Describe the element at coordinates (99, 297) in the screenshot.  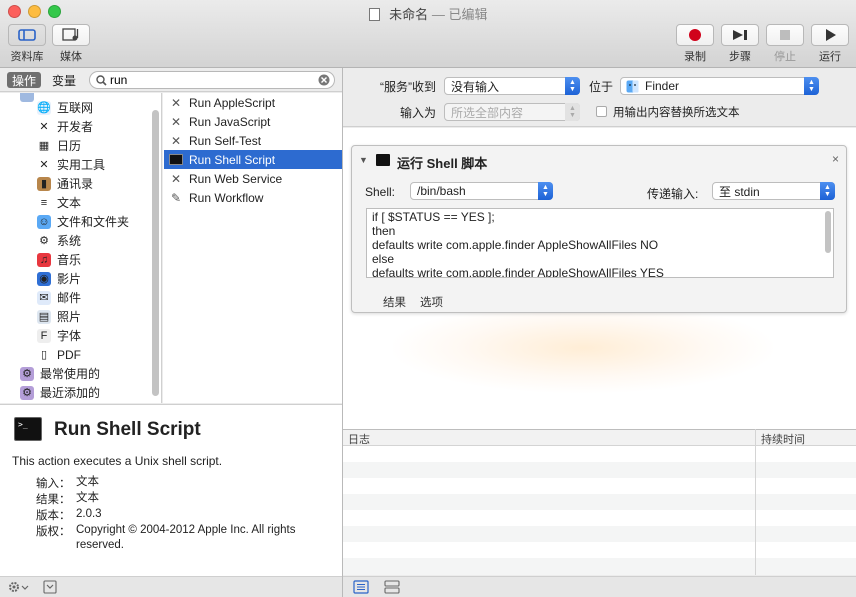
I see `library-item: ✉ 邮件` at that location.